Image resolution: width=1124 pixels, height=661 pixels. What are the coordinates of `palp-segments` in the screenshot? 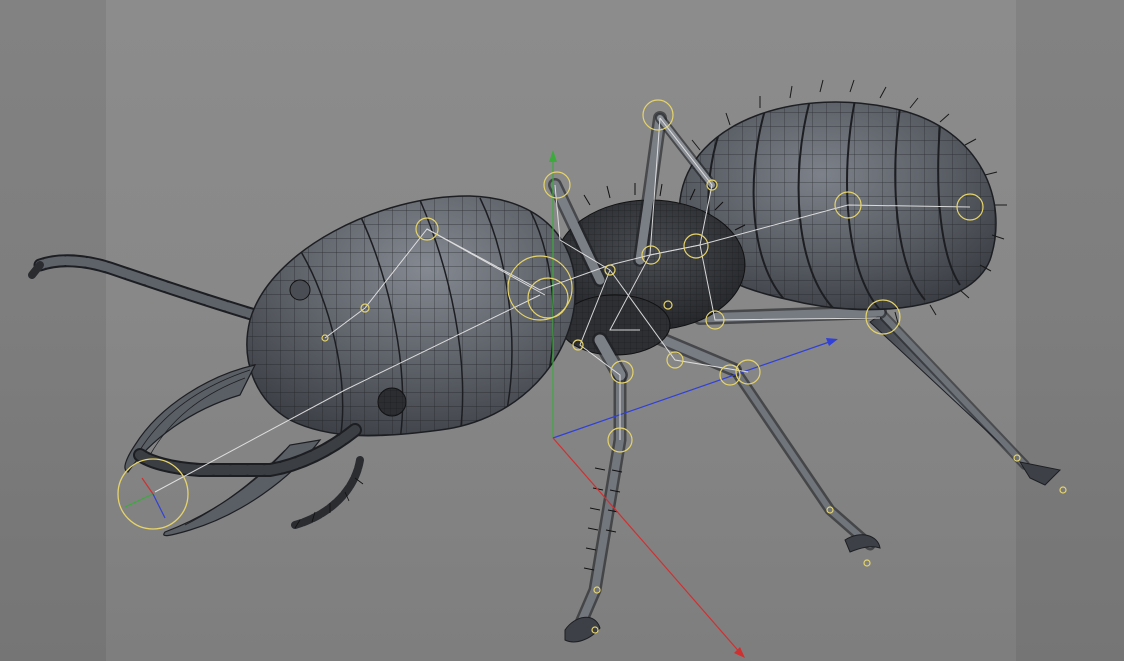 It's located at (248, 476).